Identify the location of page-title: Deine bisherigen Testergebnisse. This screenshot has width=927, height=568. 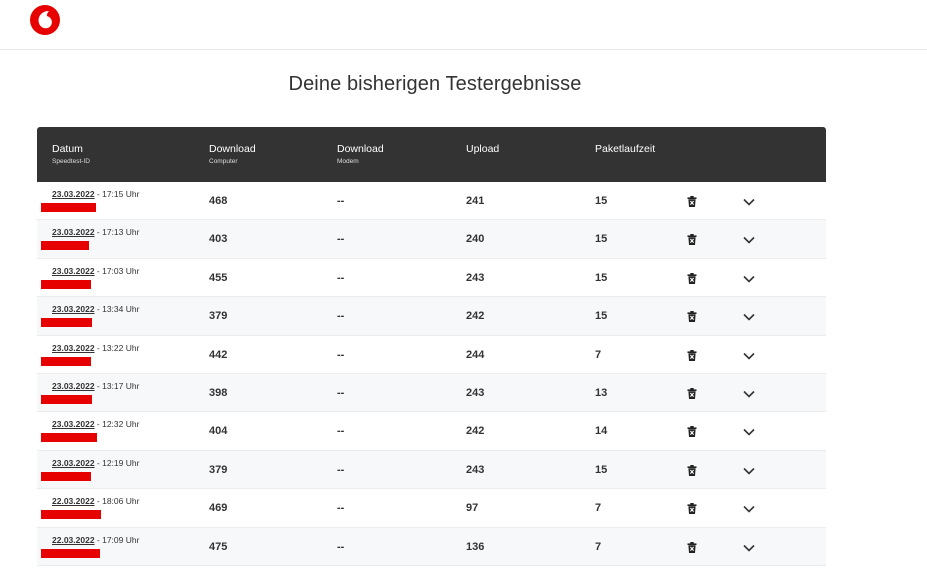
(435, 84).